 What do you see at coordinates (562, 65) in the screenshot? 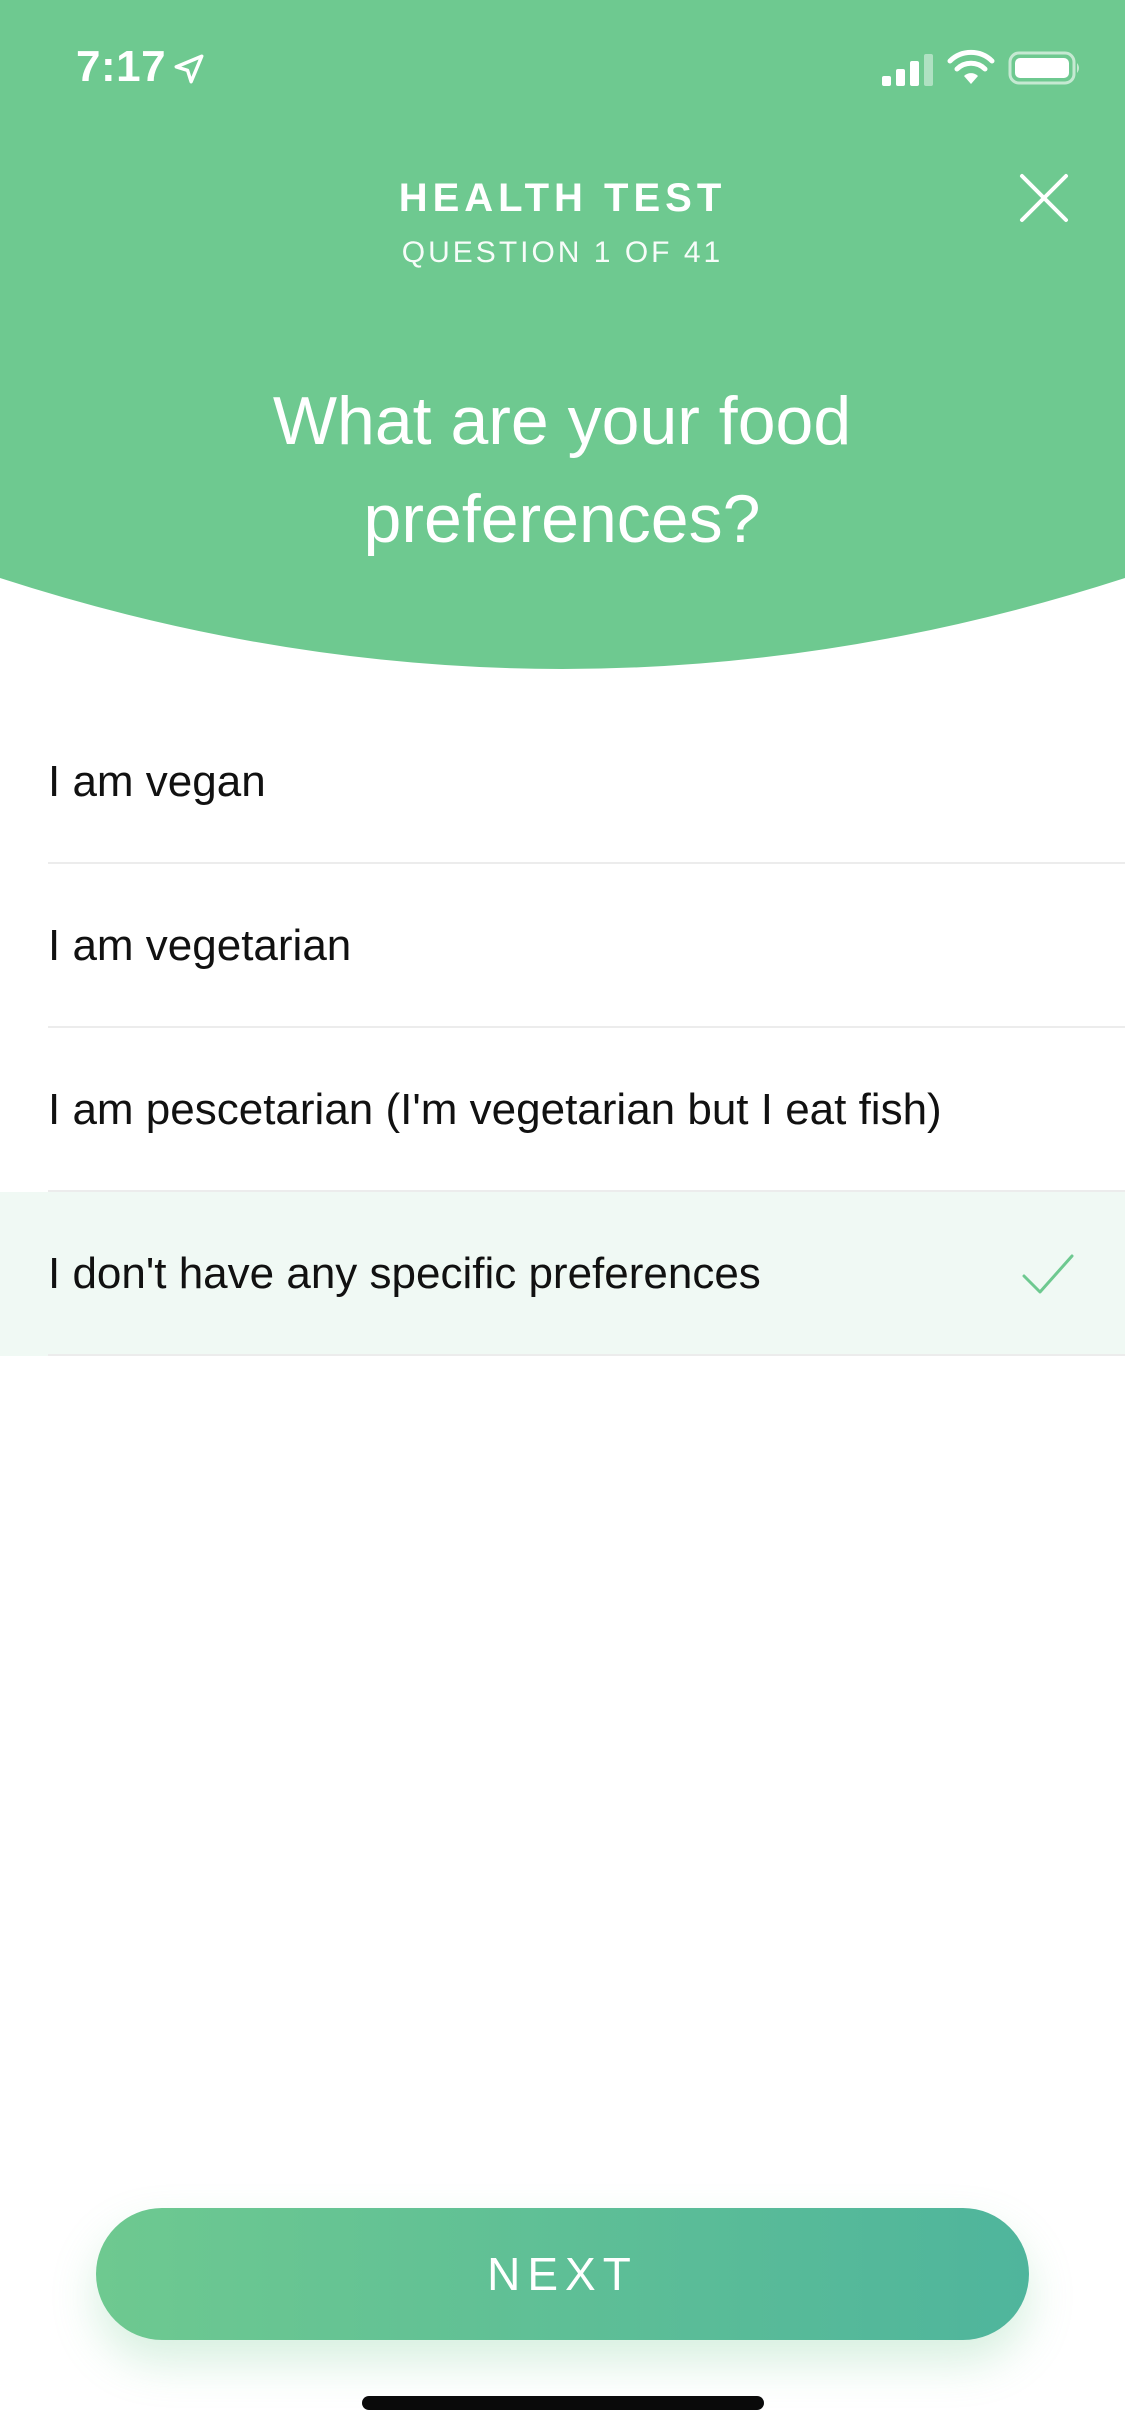
I see `status-bar: 7:17` at bounding box center [562, 65].